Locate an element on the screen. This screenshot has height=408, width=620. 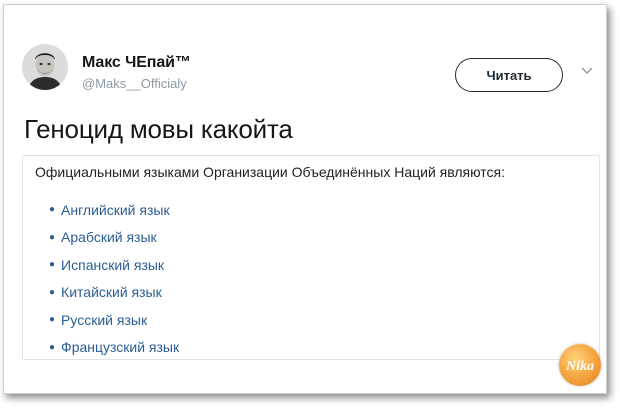
list-item: ● Английский язык is located at coordinates (114, 210).